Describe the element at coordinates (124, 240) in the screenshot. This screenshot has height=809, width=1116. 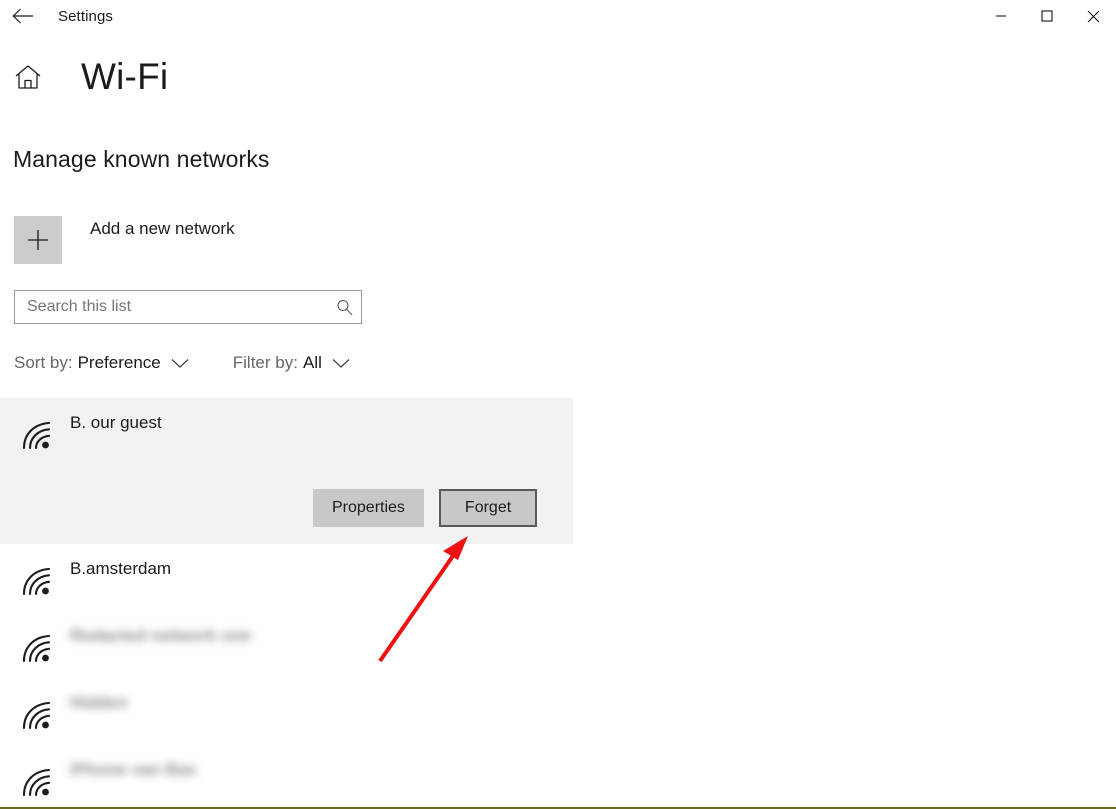
I see `add-new-network-row: Add a new network` at that location.